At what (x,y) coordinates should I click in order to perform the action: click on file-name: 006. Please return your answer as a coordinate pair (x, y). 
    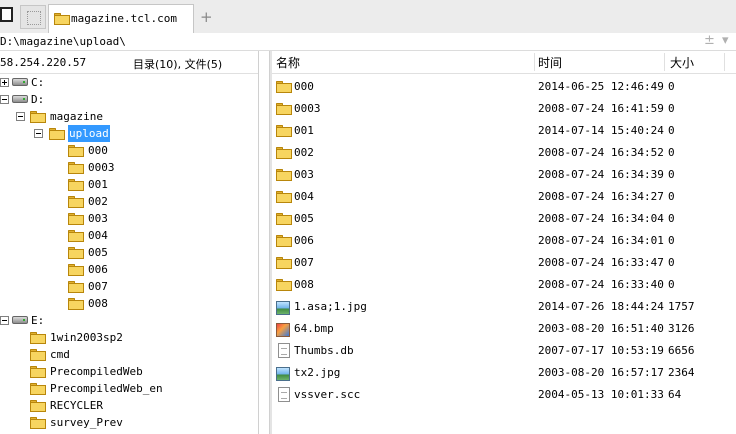
    Looking at the image, I should click on (304, 240).